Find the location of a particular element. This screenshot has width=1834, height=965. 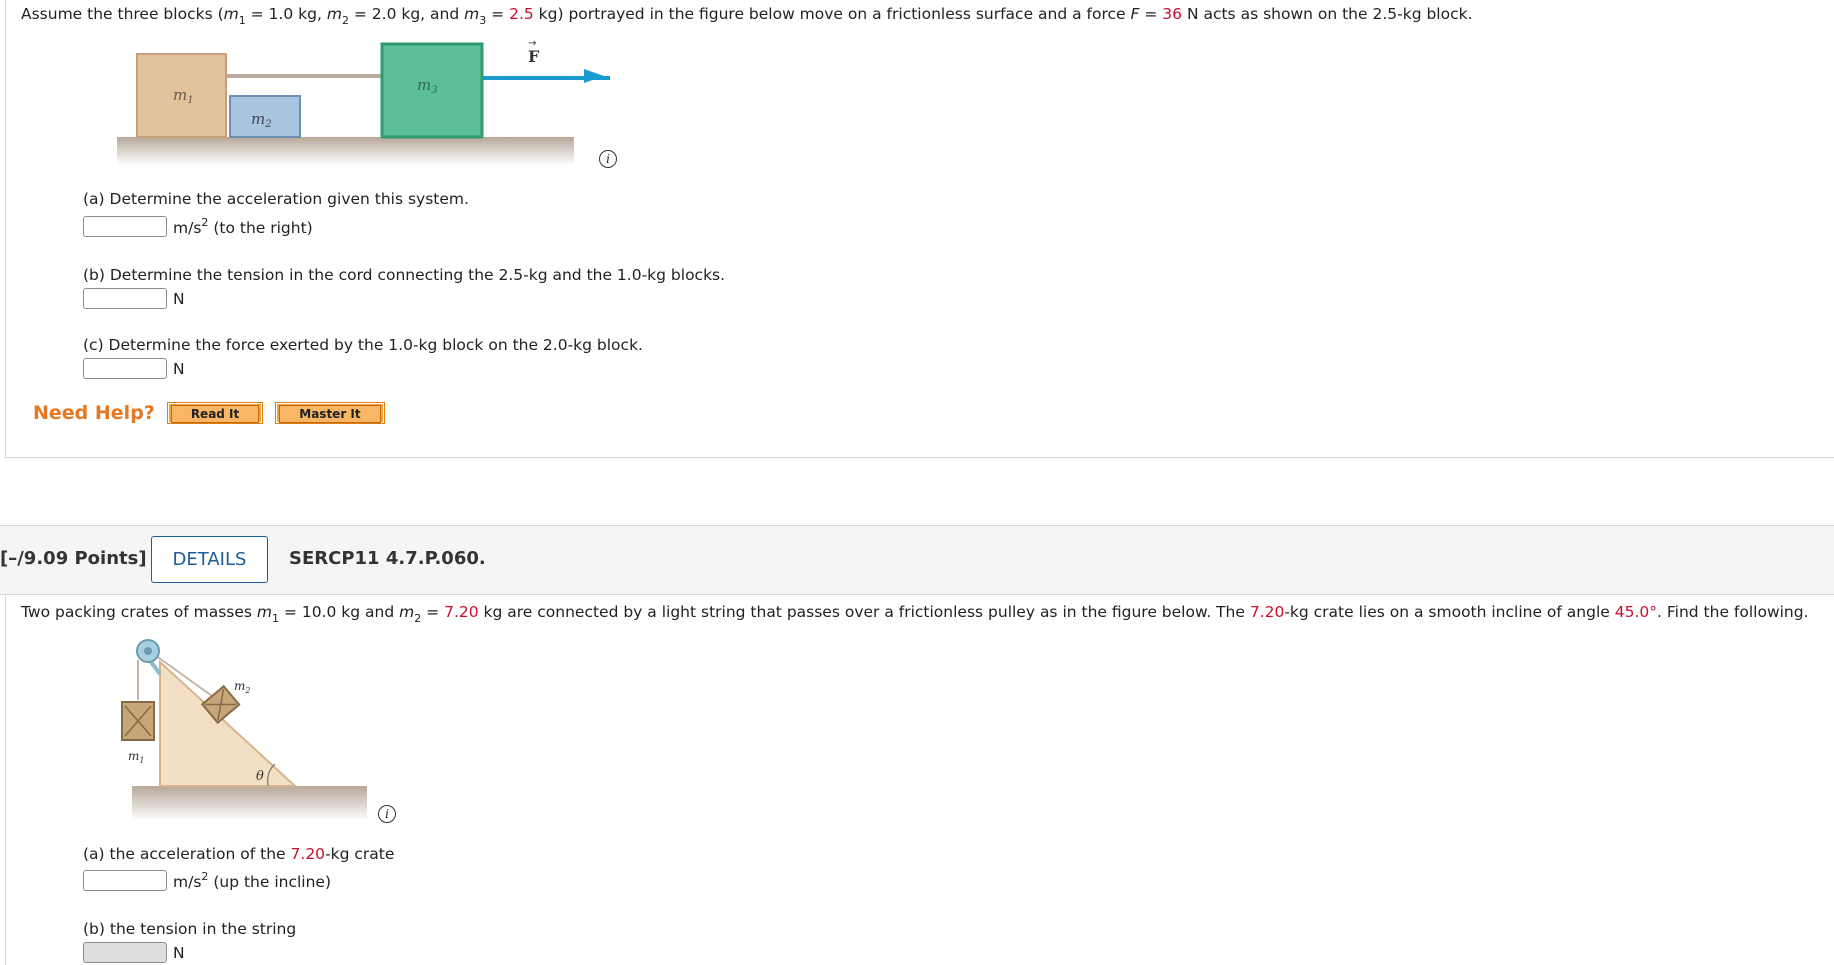

force-label: F is located at coordinates (534, 56).